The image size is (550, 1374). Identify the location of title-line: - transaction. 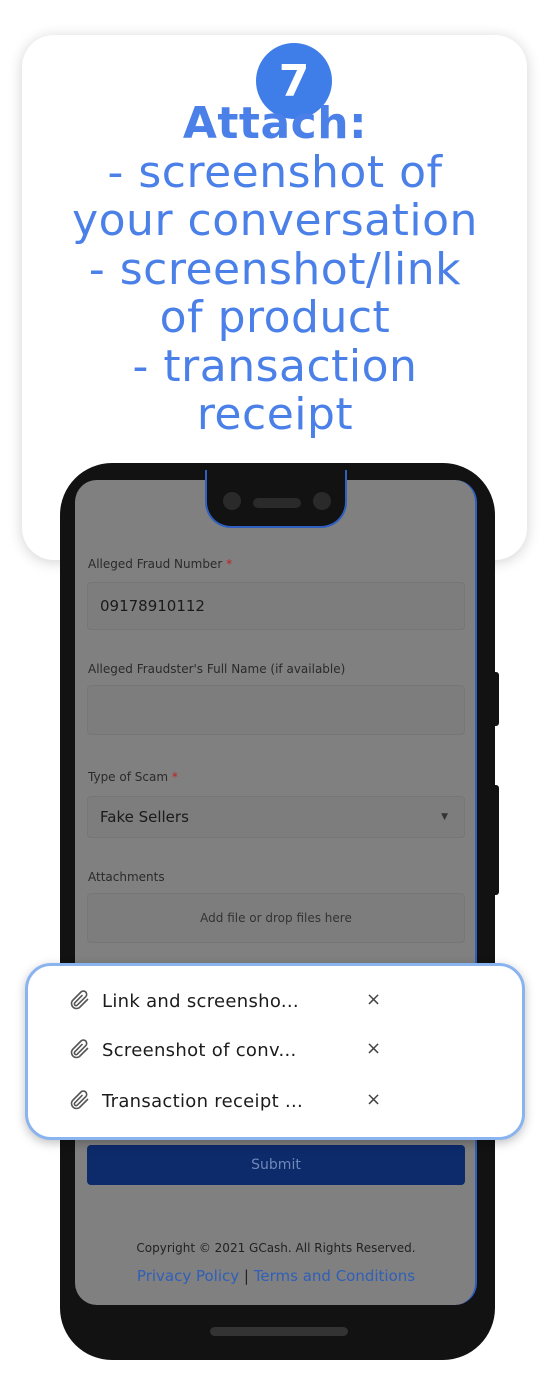
(275, 366).